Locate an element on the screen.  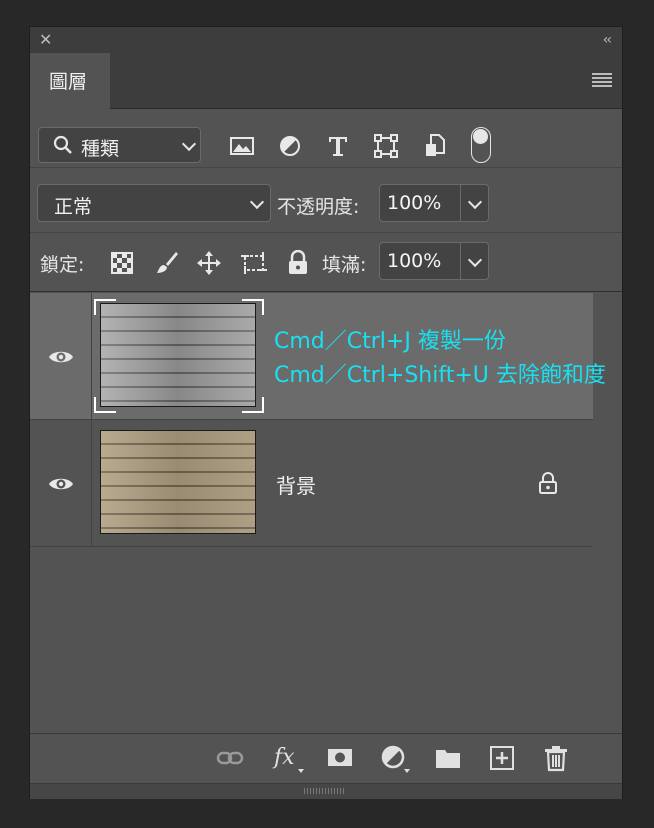
fill-field: 100% is located at coordinates (434, 261).